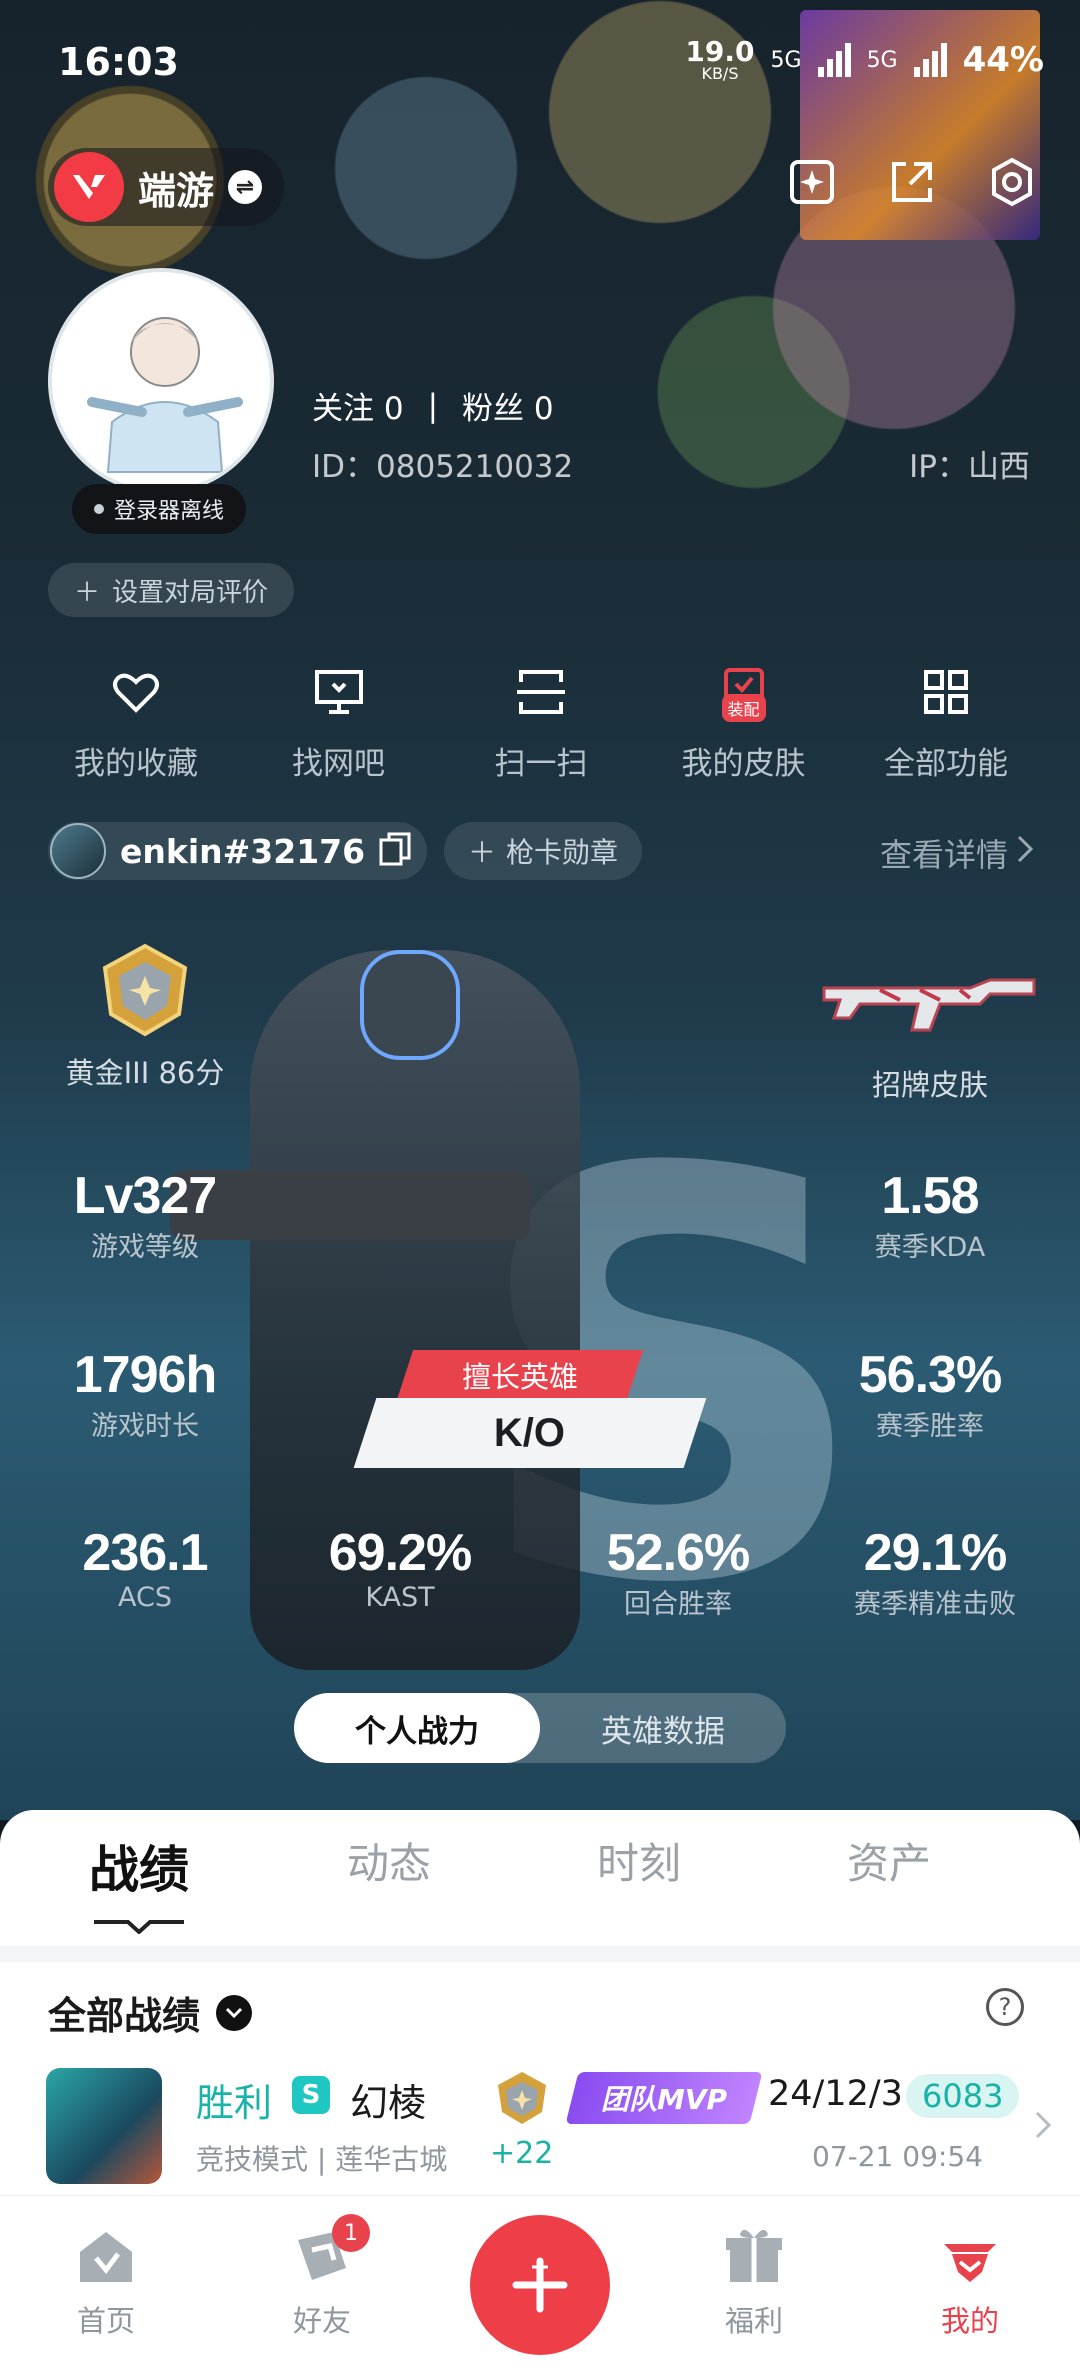  I want to click on agent-ko-head, so click(410, 1005).